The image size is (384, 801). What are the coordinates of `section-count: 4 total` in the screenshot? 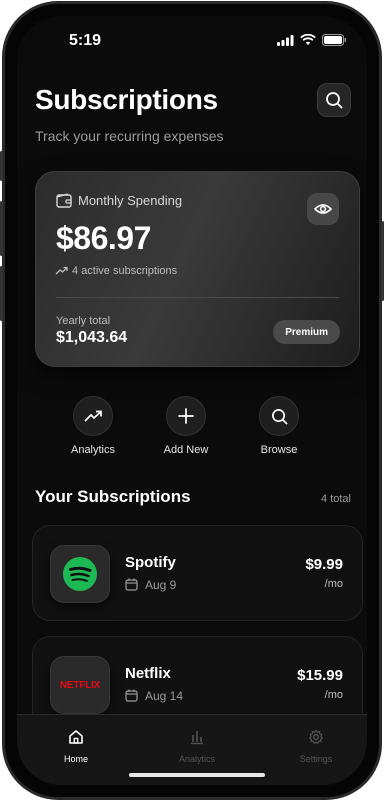 It's located at (336, 499).